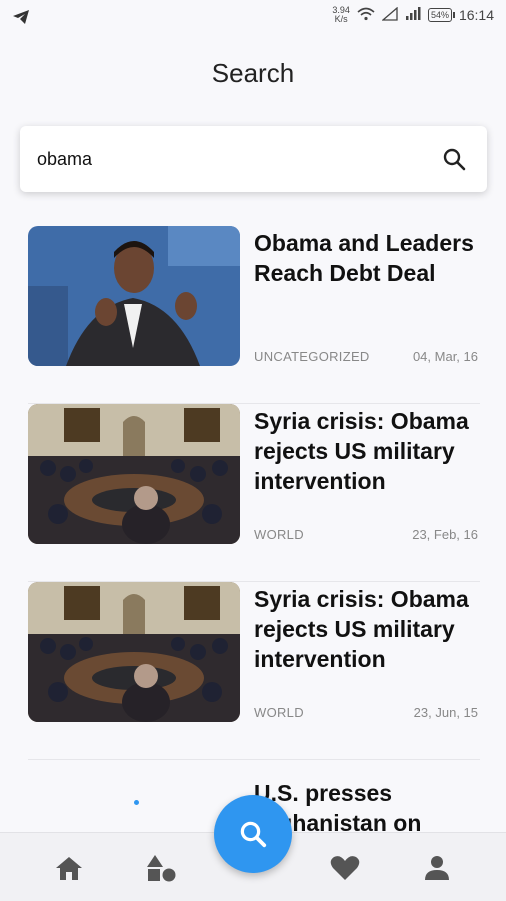 This screenshot has height=901, width=506. I want to click on article-title: Obama and Leaders Reach Debt Deal, so click(368, 258).